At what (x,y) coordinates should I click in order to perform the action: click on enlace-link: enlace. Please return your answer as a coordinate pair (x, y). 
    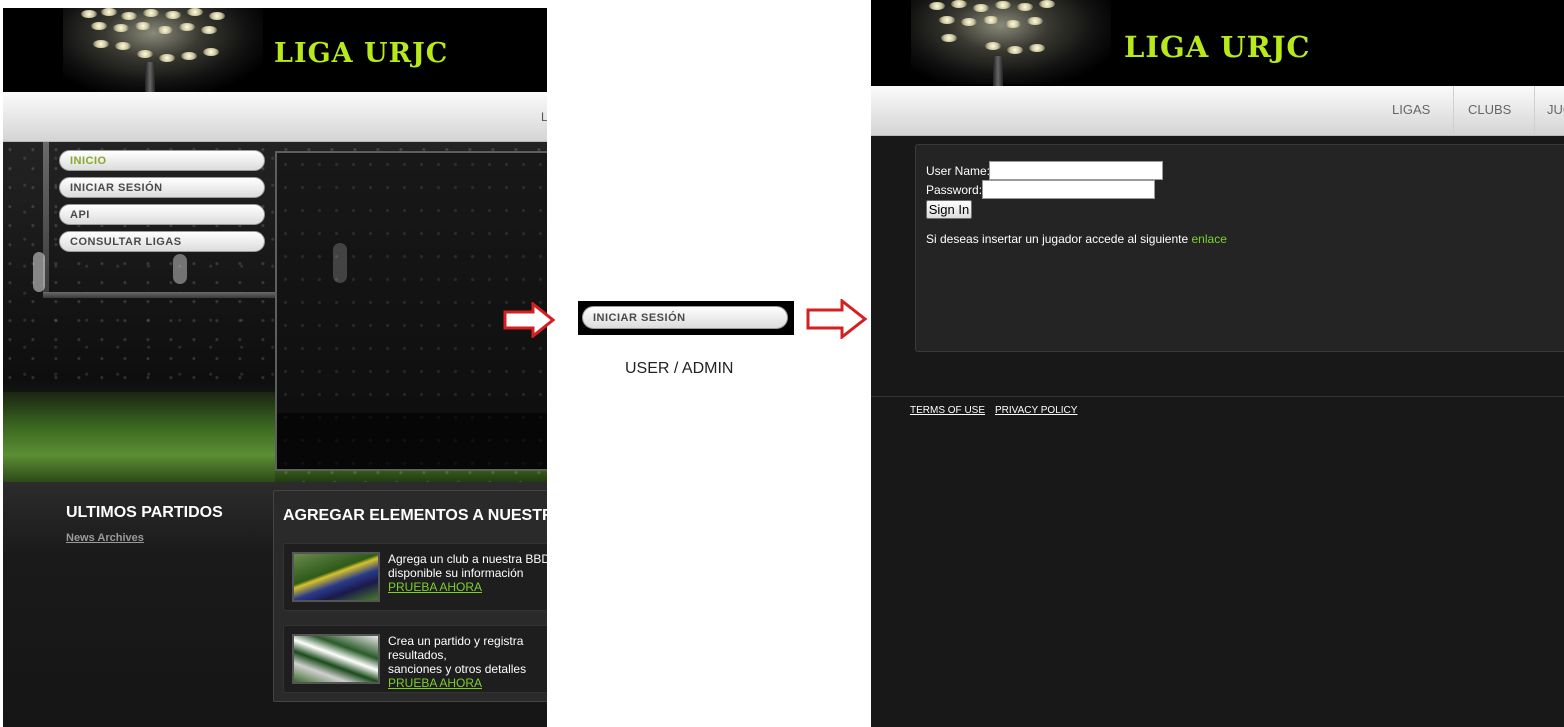
    Looking at the image, I should click on (1209, 239).